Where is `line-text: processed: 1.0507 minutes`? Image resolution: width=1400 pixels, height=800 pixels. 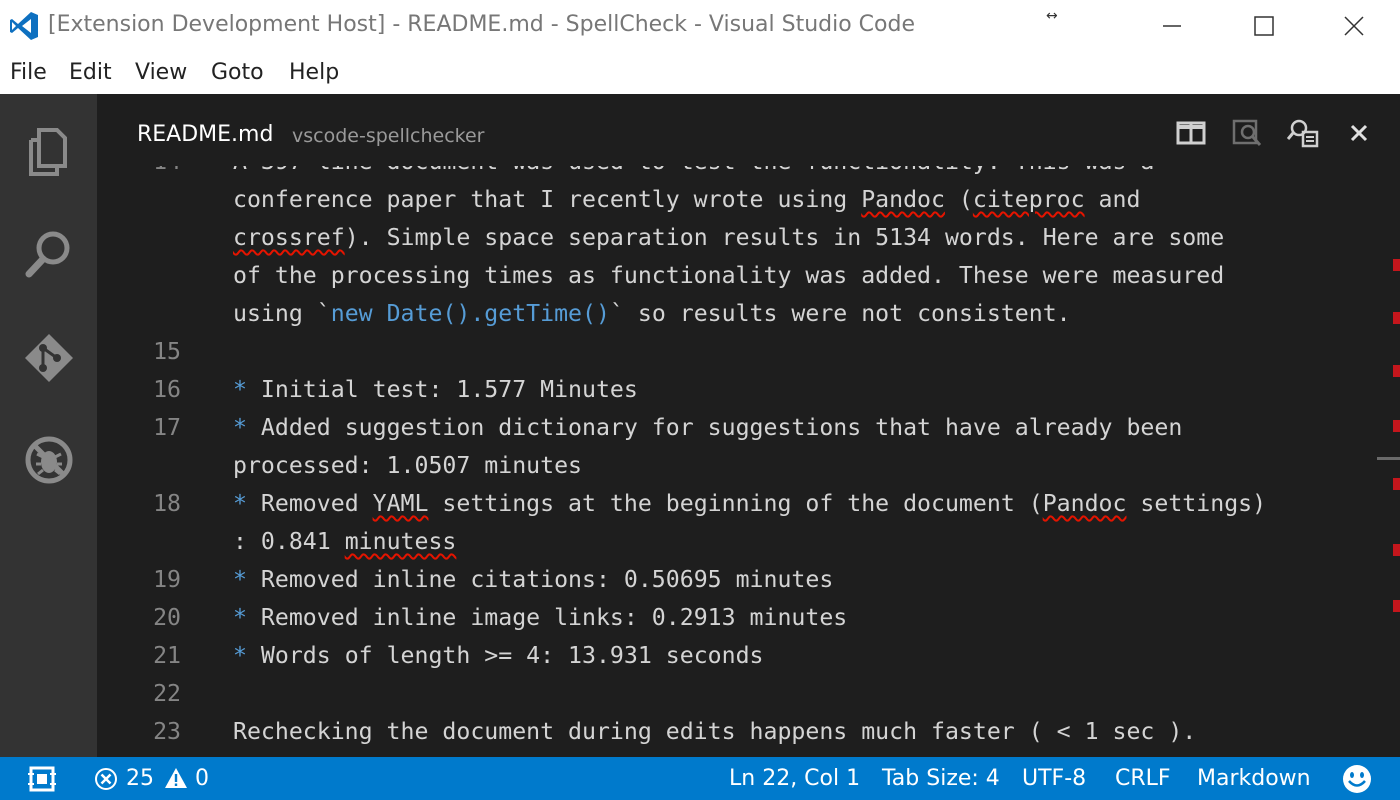
line-text: processed: 1.0507 minutes is located at coordinates (407, 466).